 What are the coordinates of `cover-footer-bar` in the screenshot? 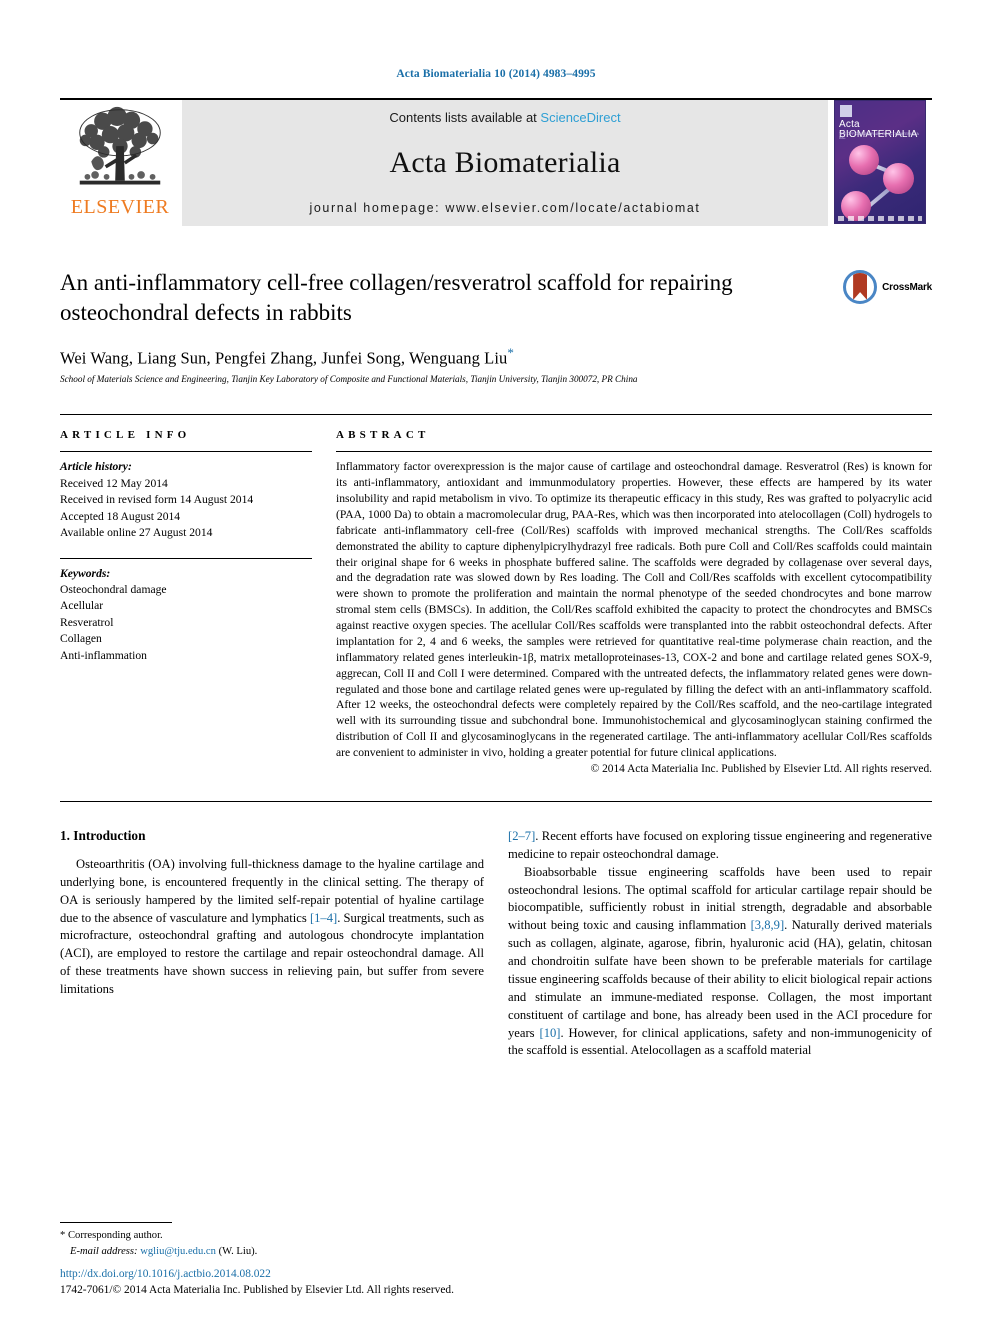 It's located at (880, 218).